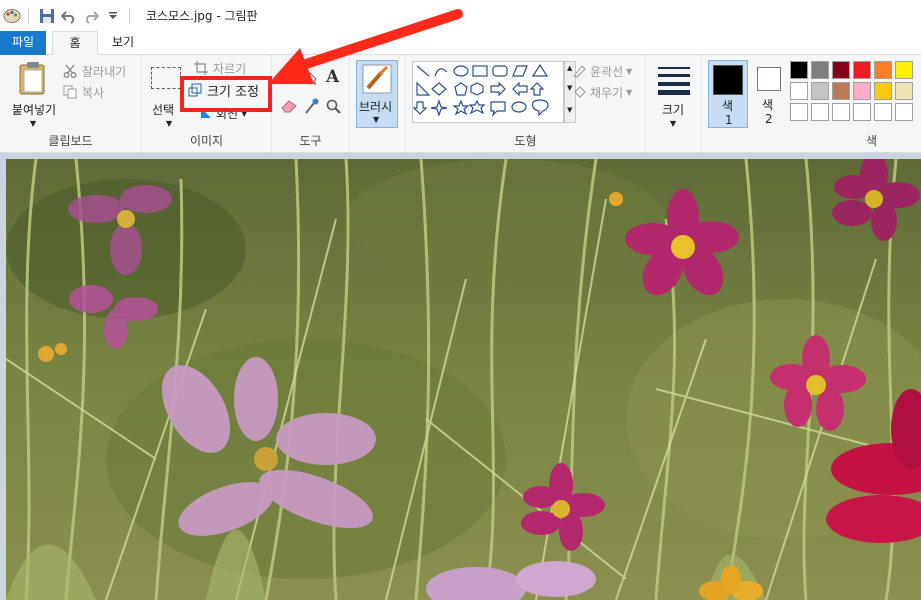  Describe the element at coordinates (673, 110) in the screenshot. I see `size-label: 크기` at that location.